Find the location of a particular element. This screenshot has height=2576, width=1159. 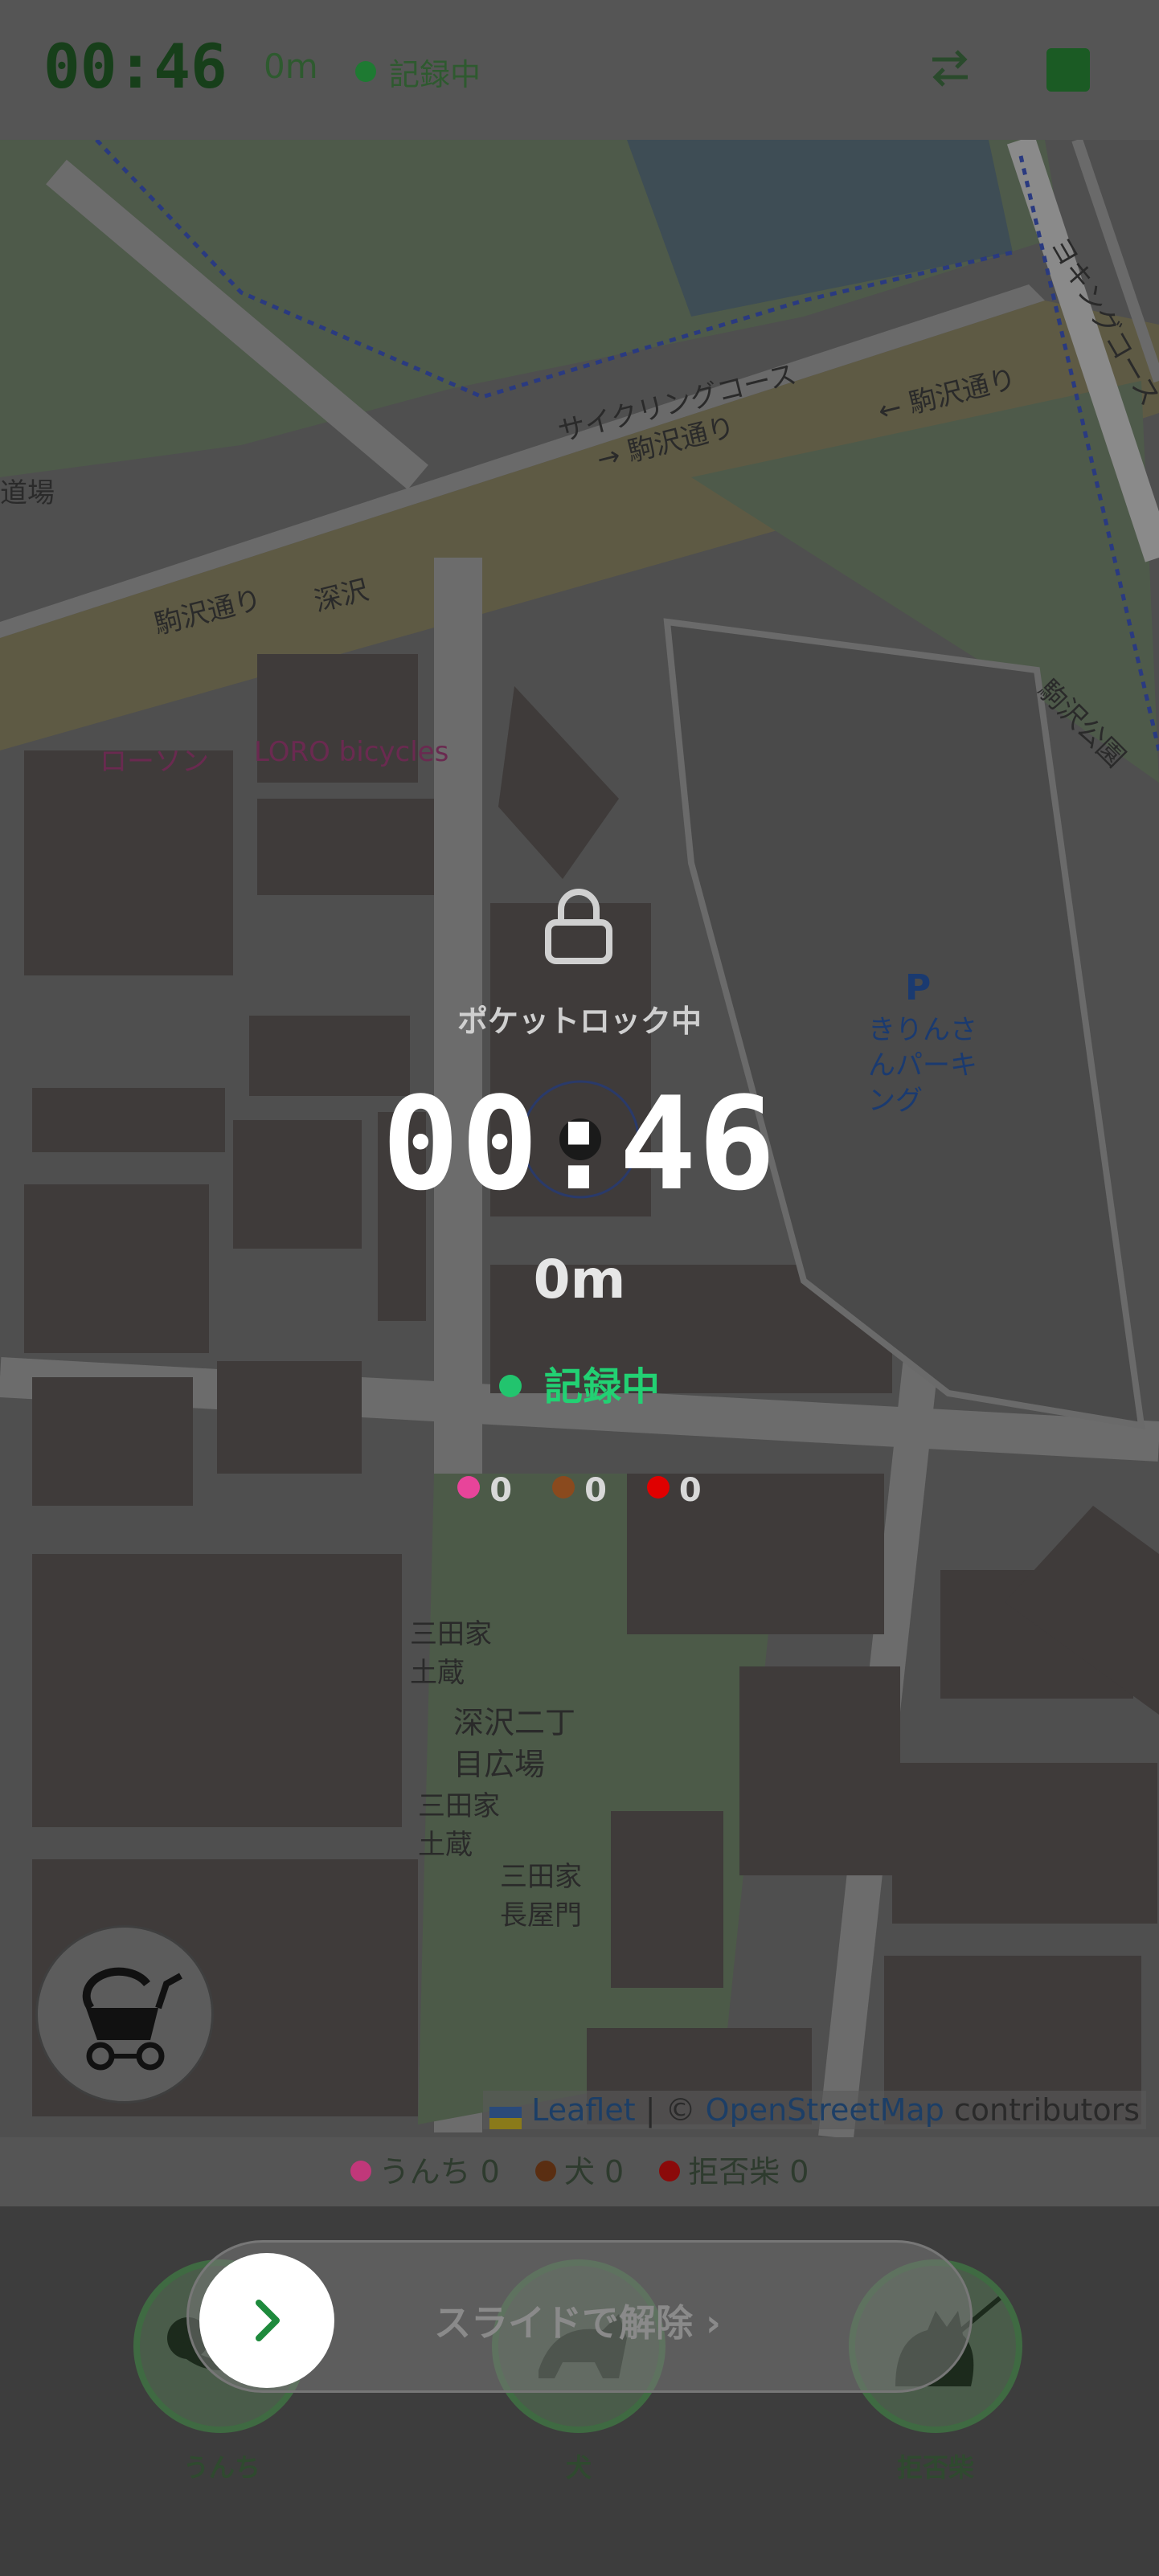

osm-link: OpenStreetMap is located at coordinates (825, 2110).